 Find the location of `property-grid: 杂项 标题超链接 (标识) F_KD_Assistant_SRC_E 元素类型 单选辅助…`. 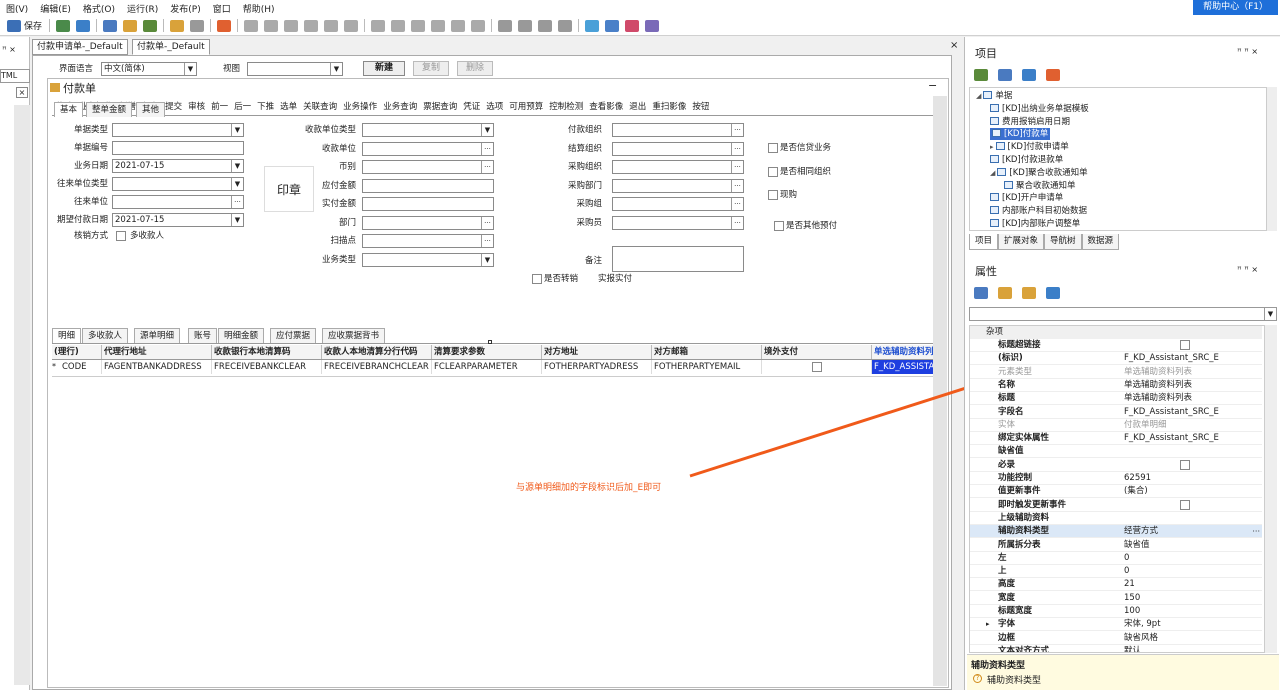

property-grid: 杂项 标题超链接 (标识) F_KD_Assistant_SRC_E 元素类型 单选辅助… is located at coordinates (1117, 489).